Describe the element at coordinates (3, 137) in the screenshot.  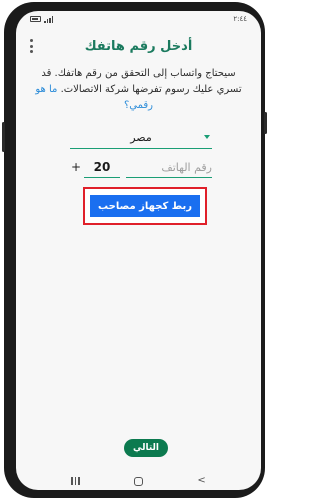
I see `volume-button` at that location.